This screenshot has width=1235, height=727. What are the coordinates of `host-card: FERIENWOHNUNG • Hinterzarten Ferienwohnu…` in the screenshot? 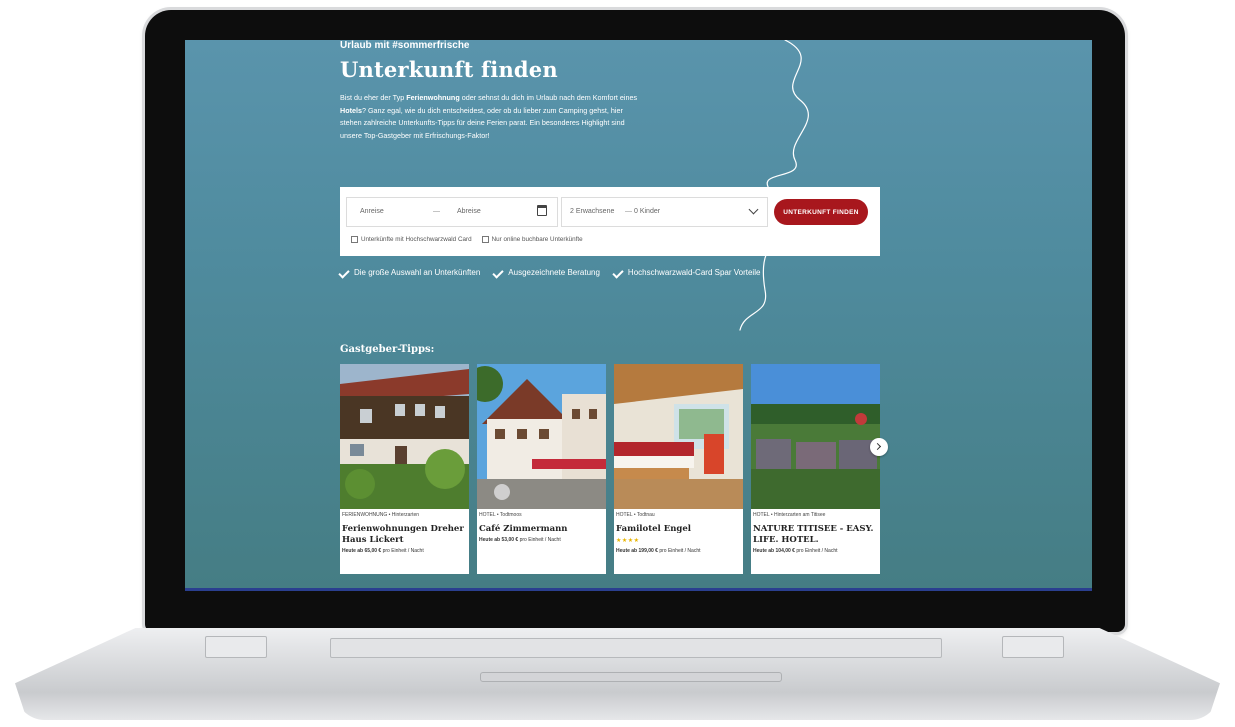 It's located at (404, 469).